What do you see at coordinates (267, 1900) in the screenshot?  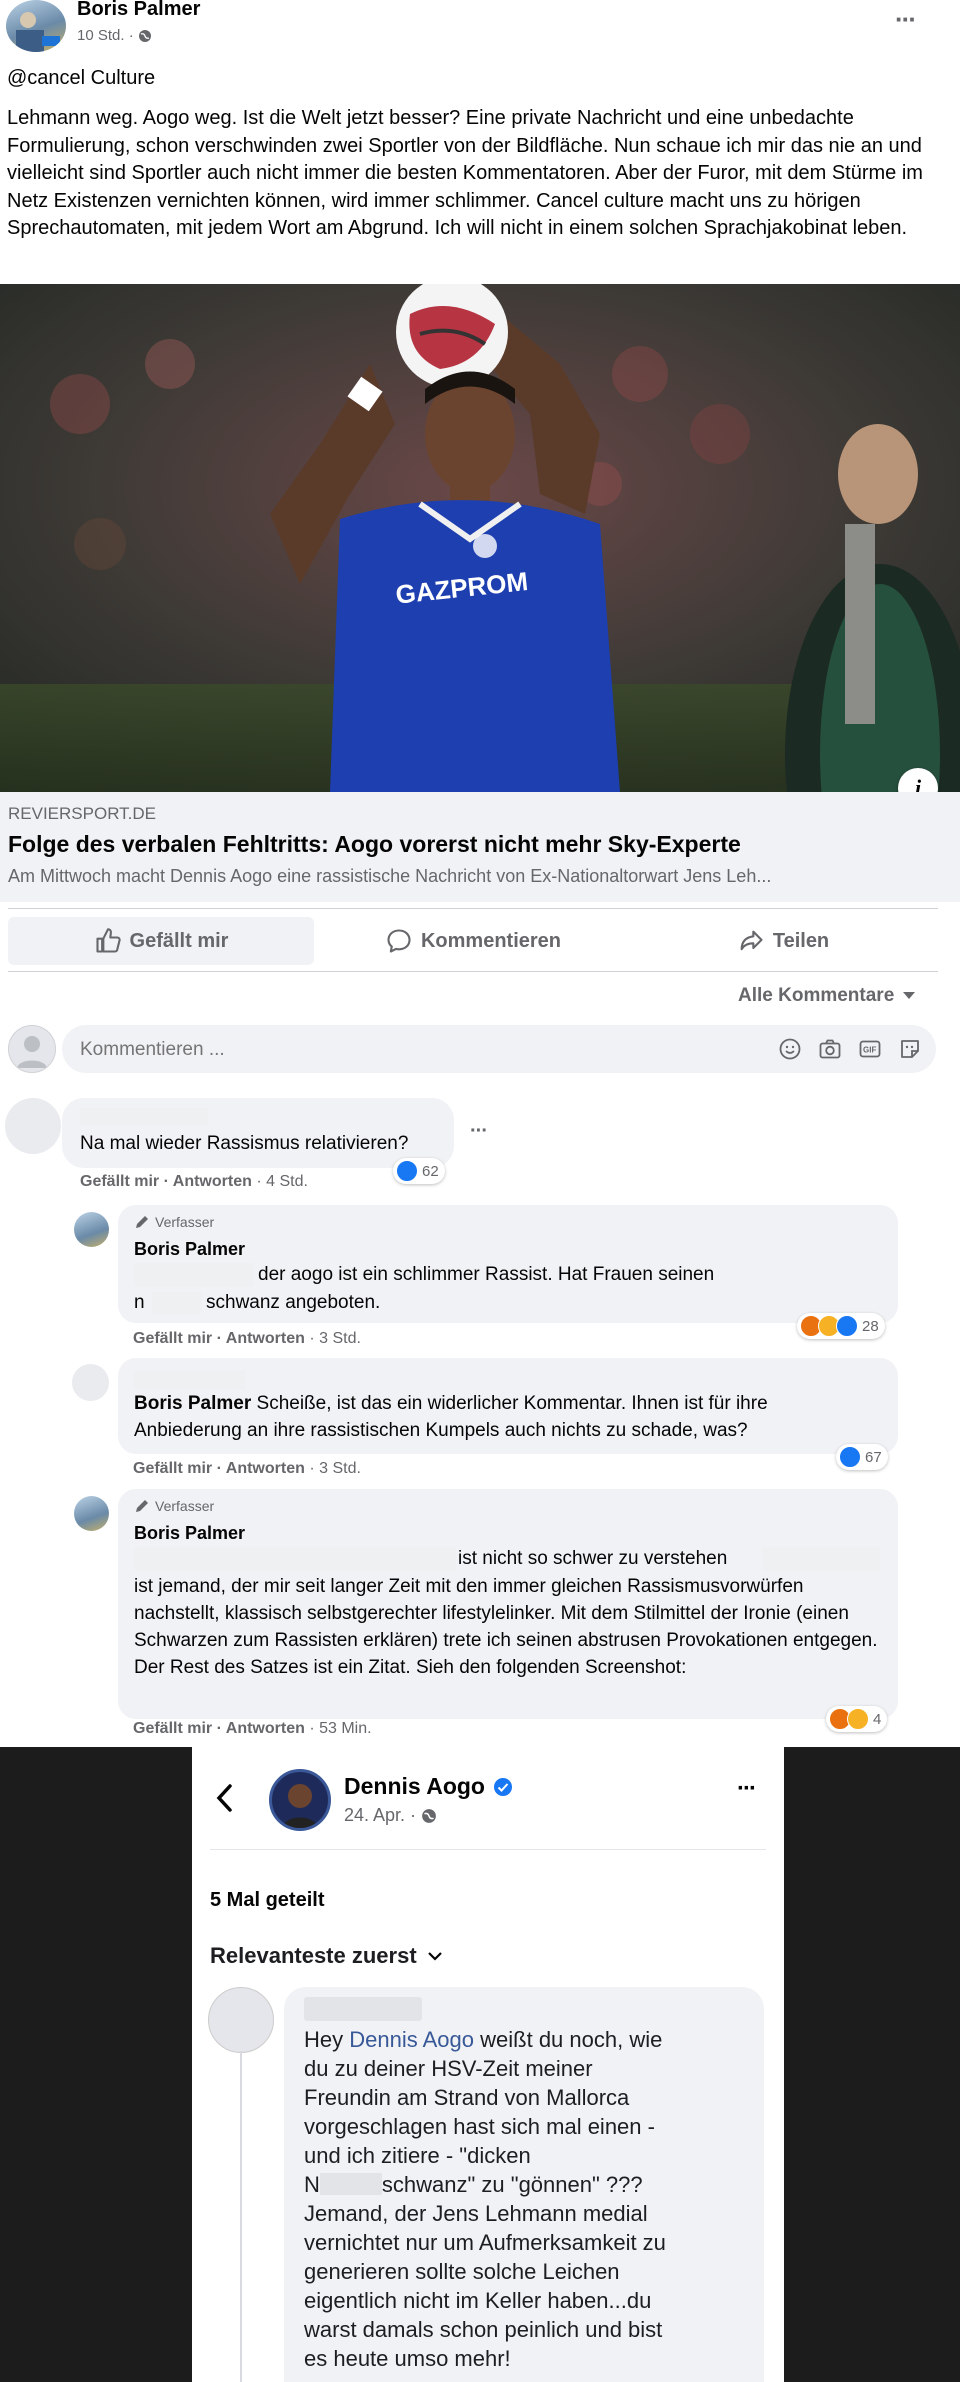 I see `shares-count: 5 Mal geteilt` at bounding box center [267, 1900].